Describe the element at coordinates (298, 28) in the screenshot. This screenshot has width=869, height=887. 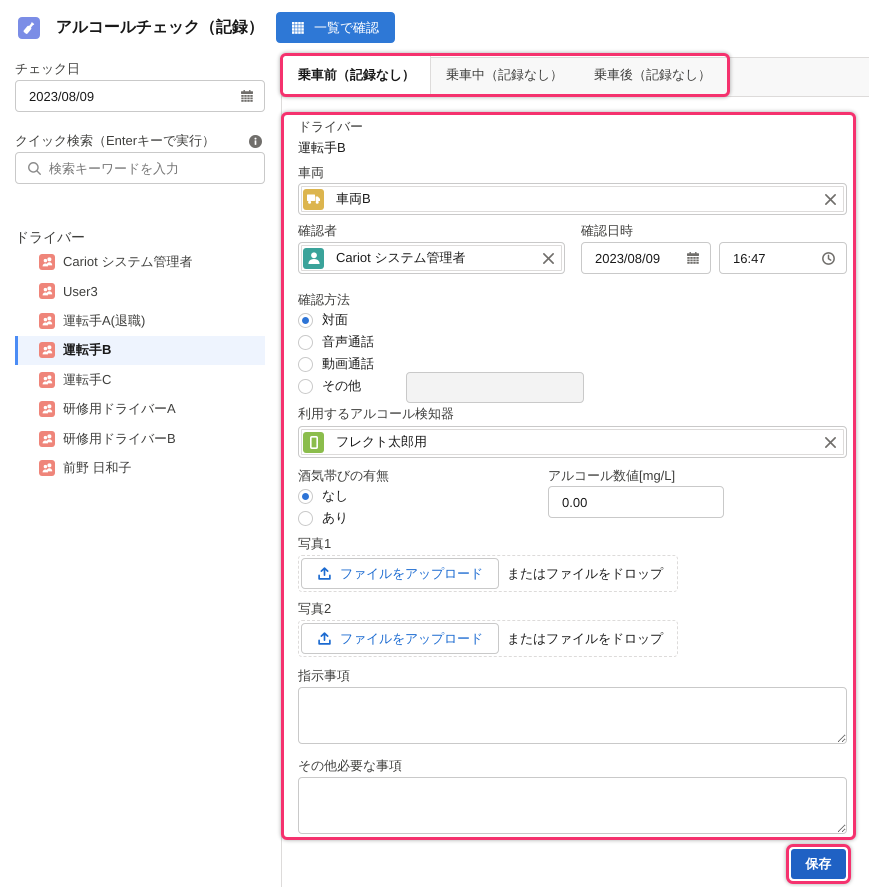
I see `grid-icon` at that location.